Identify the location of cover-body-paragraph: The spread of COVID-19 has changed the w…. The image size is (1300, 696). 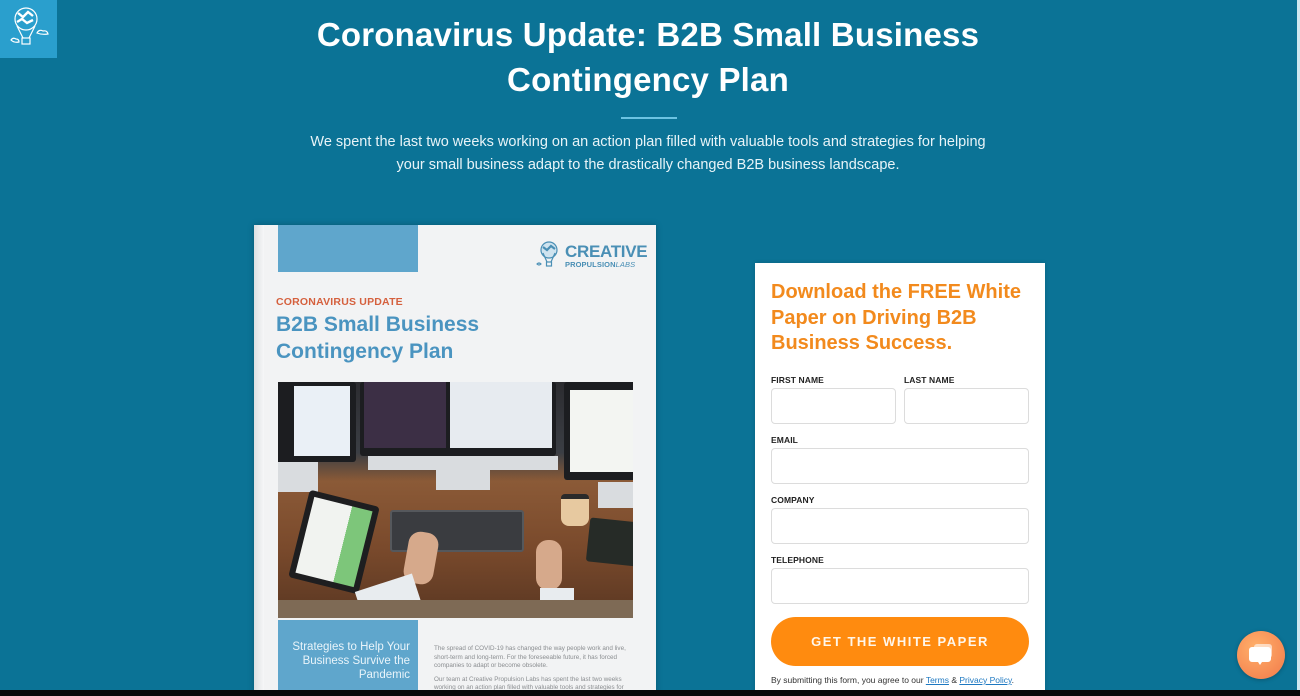
(530, 657).